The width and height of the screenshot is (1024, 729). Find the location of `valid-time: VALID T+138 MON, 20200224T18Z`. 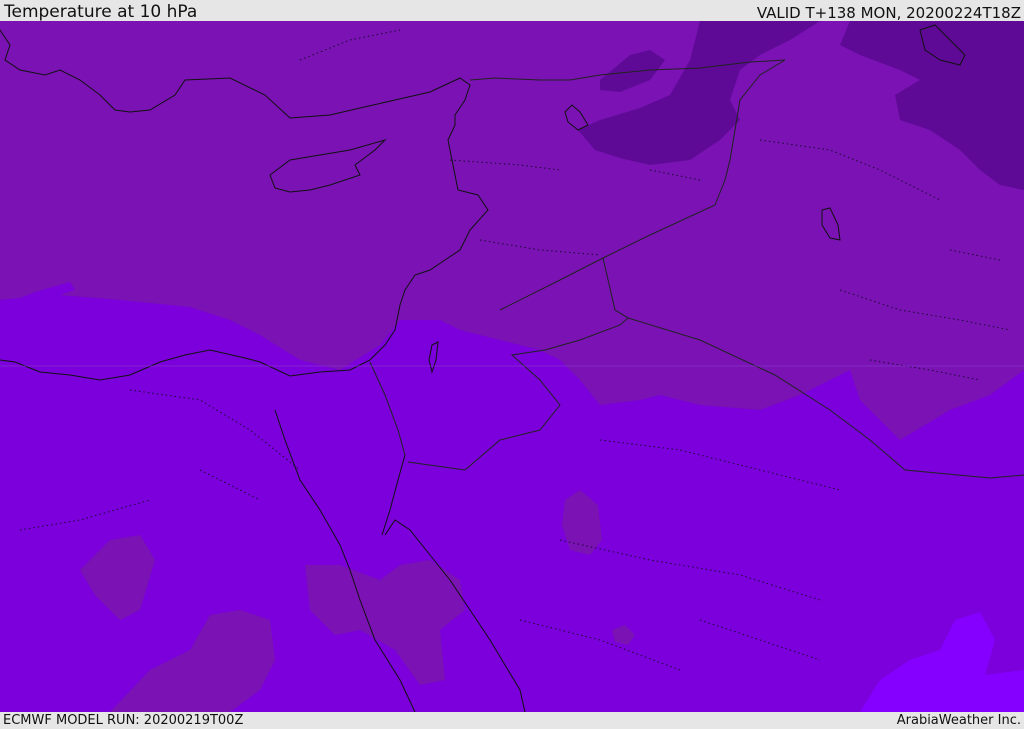

valid-time: VALID T+138 MON, 20200224T18Z is located at coordinates (888, 13).